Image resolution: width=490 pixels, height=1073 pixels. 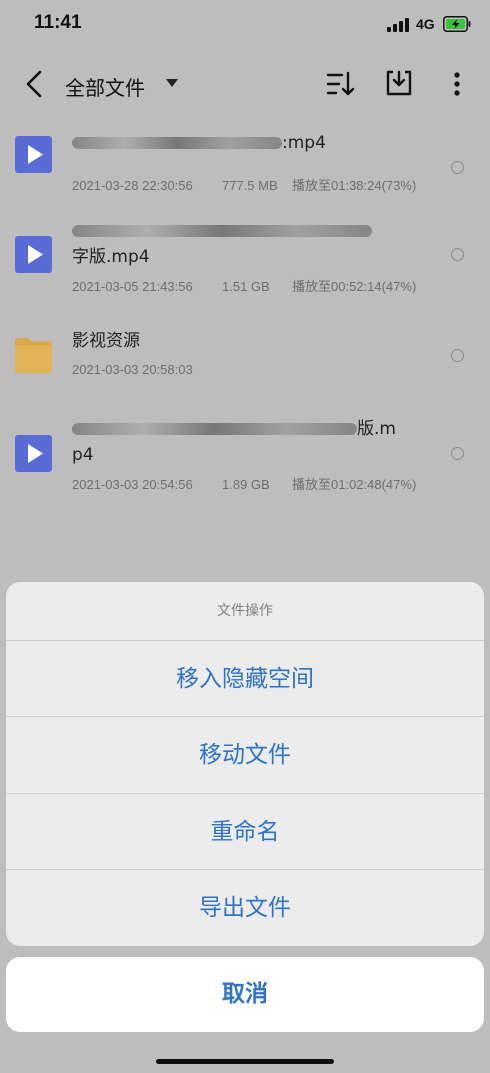 I want to click on play-progress: 播放至00:52:14(47%), so click(x=354, y=286).